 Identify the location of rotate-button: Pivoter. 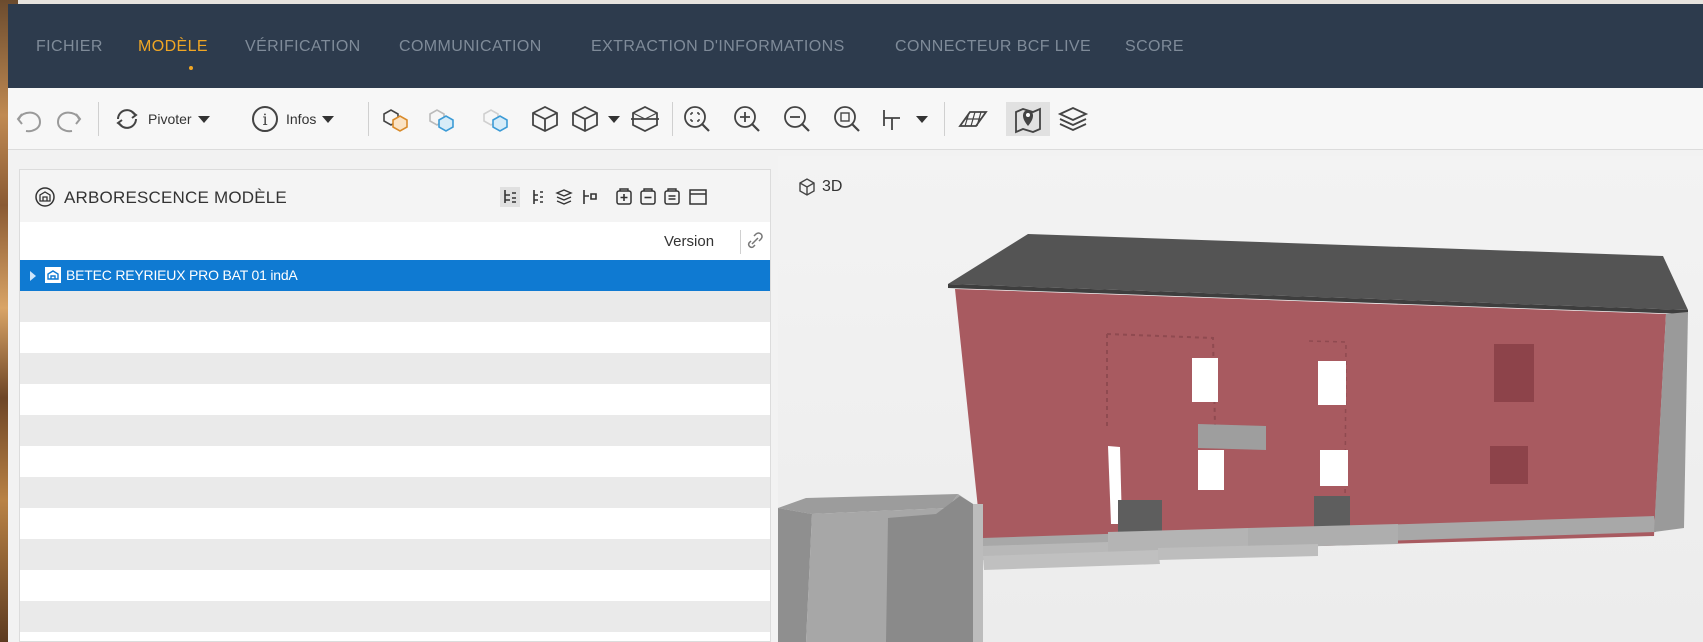
(160, 119).